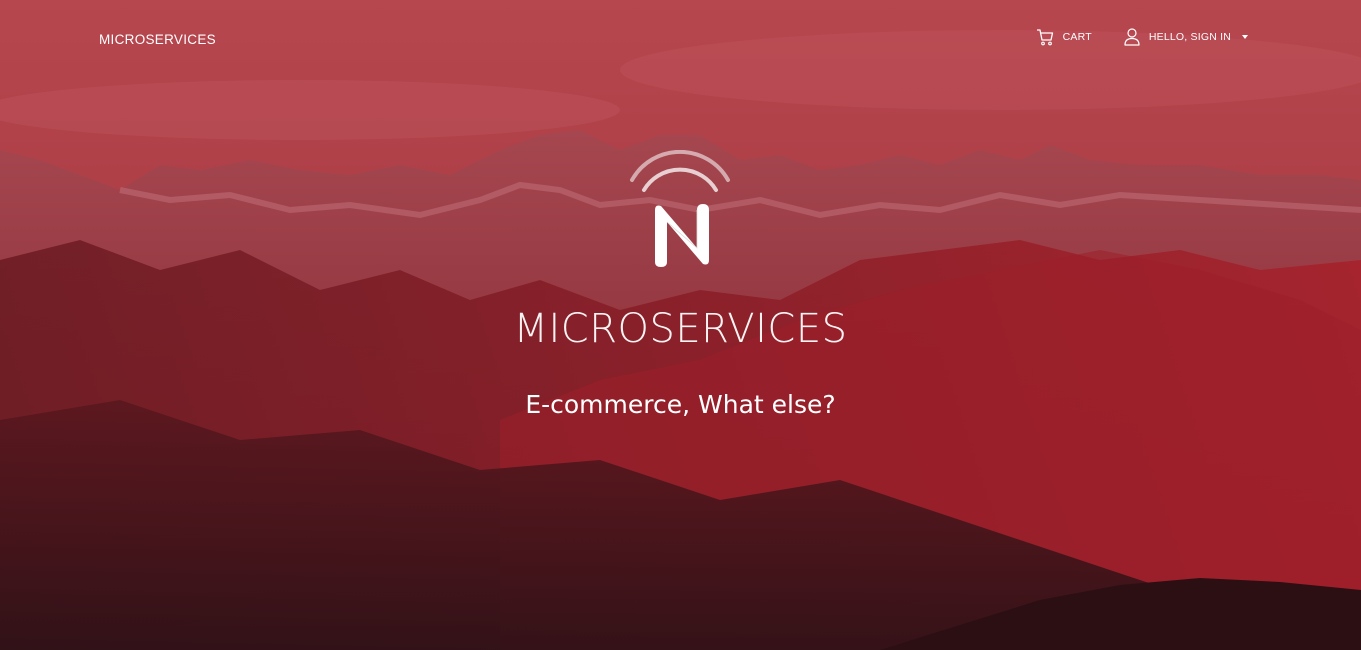 The image size is (1361, 650). I want to click on account-dropdown: HELLO, SIGN IN, so click(1186, 37).